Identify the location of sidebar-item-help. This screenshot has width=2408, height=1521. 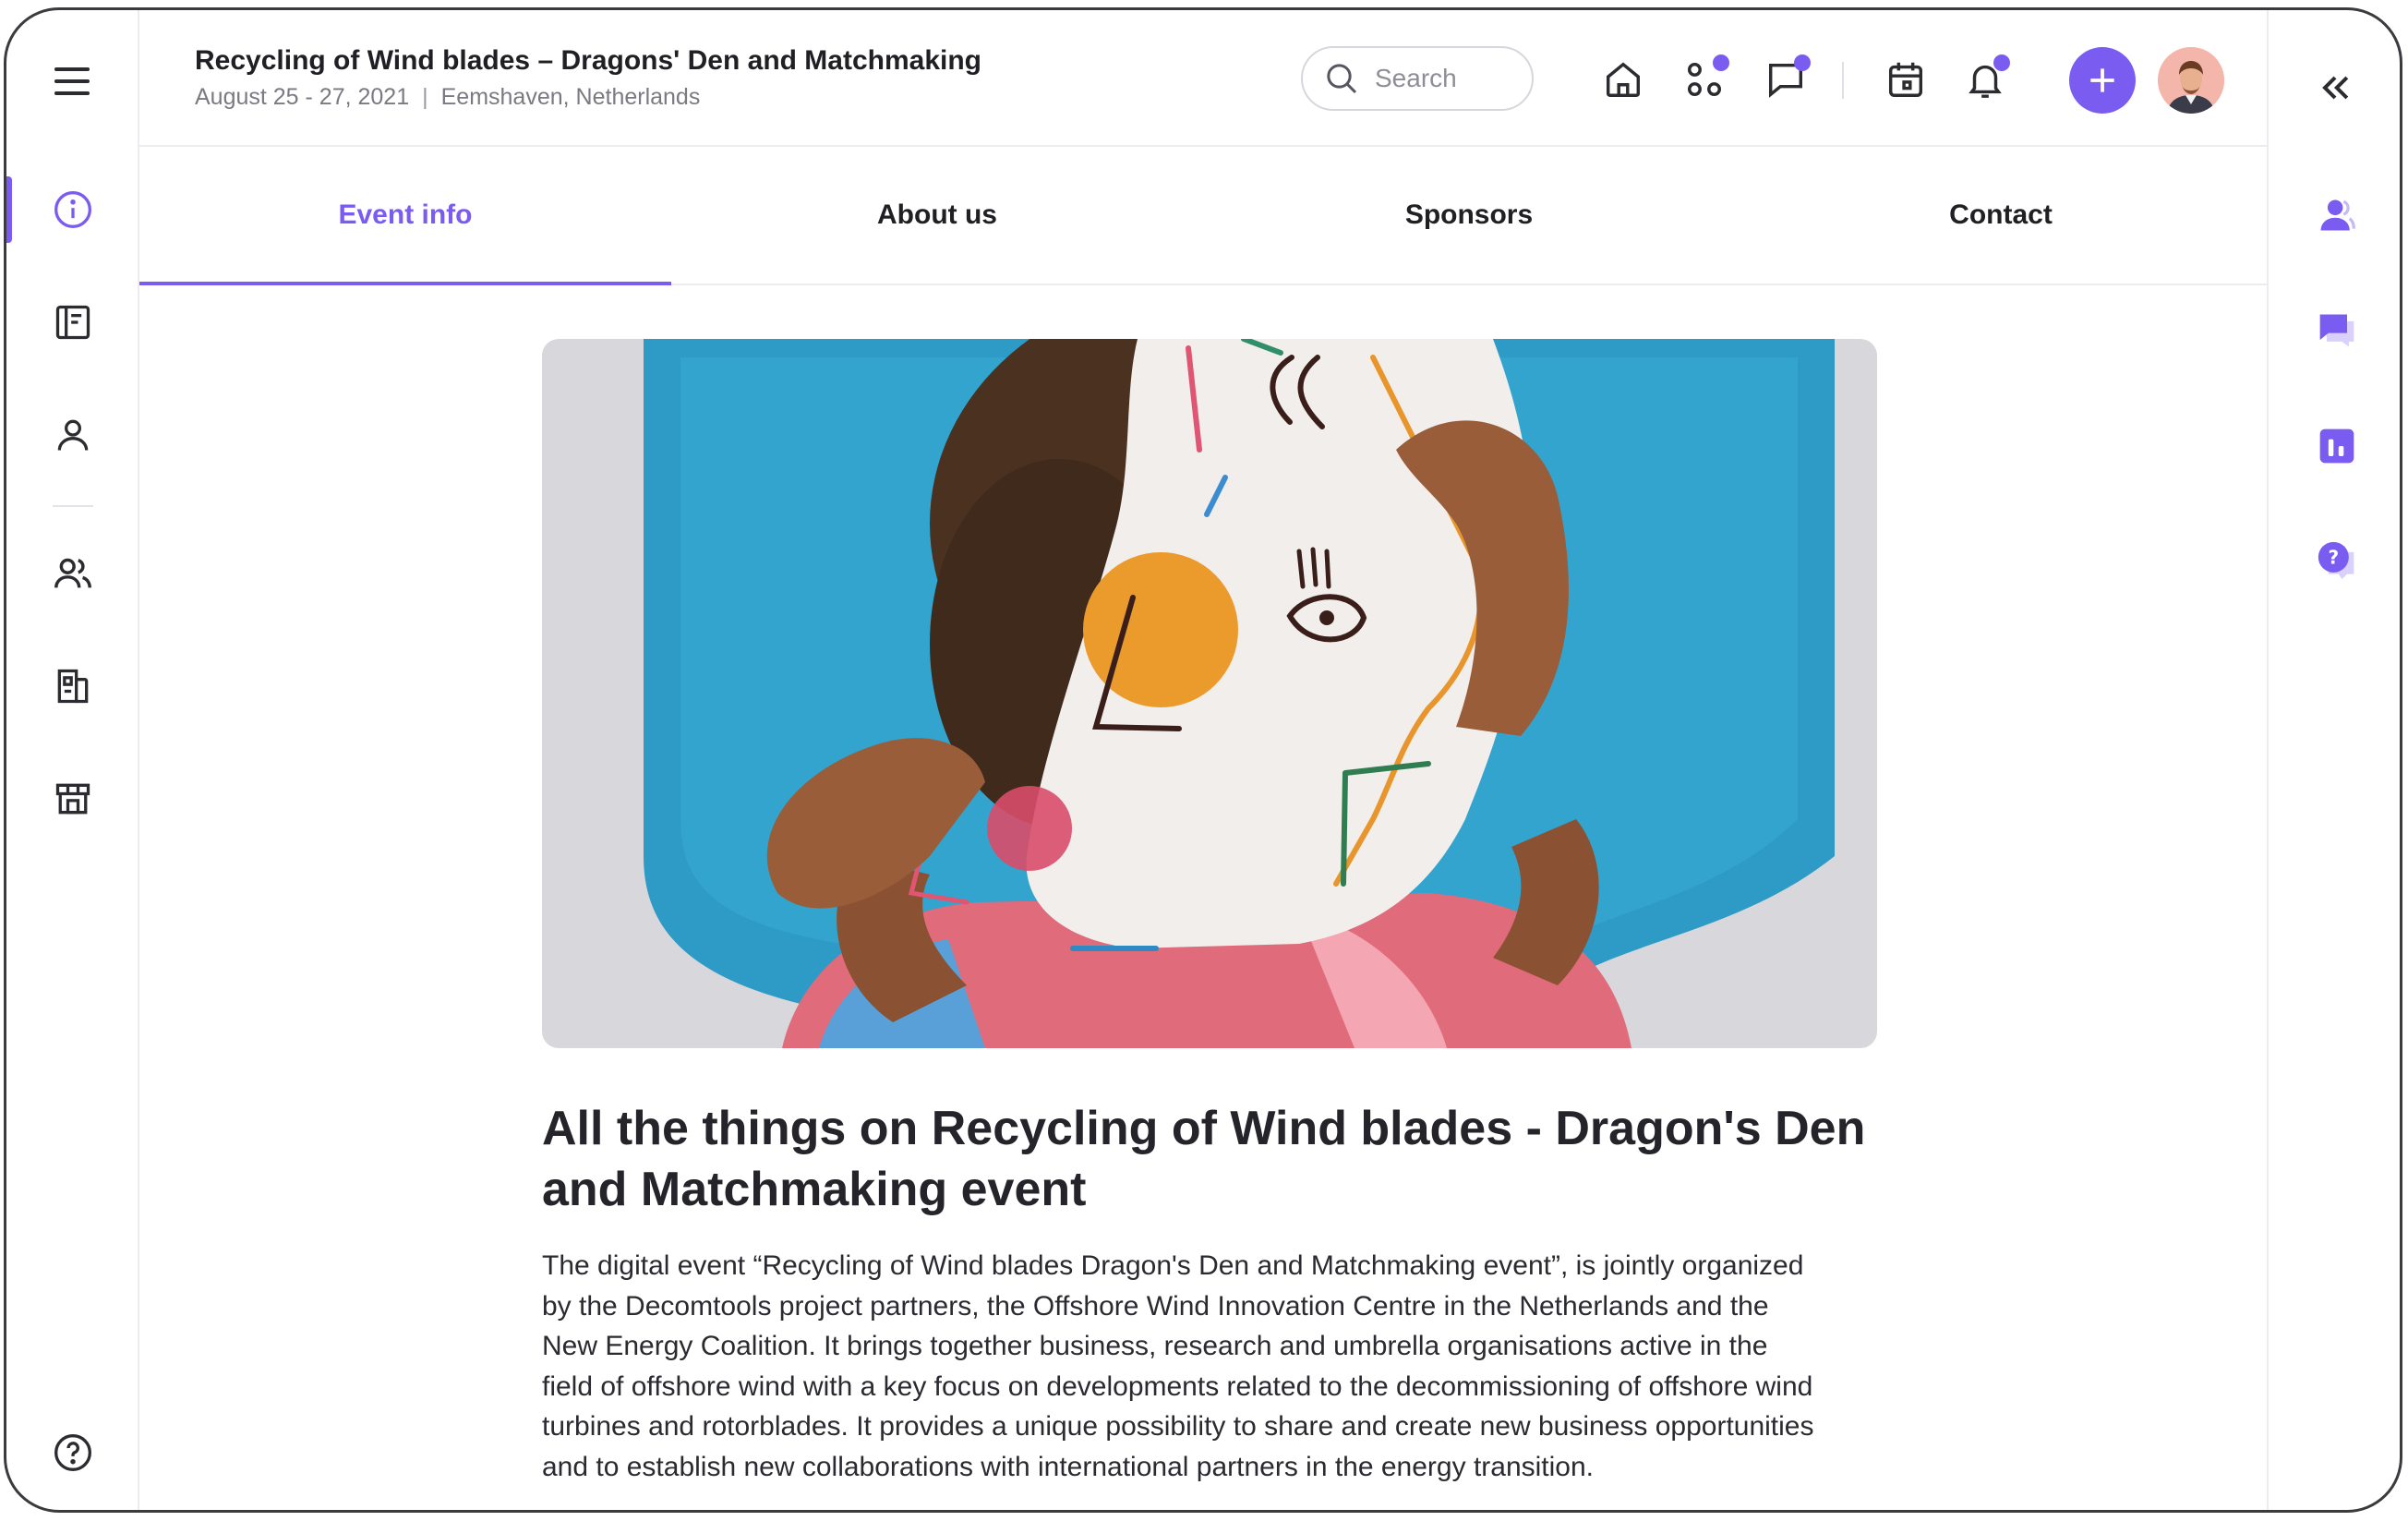
(72, 1453).